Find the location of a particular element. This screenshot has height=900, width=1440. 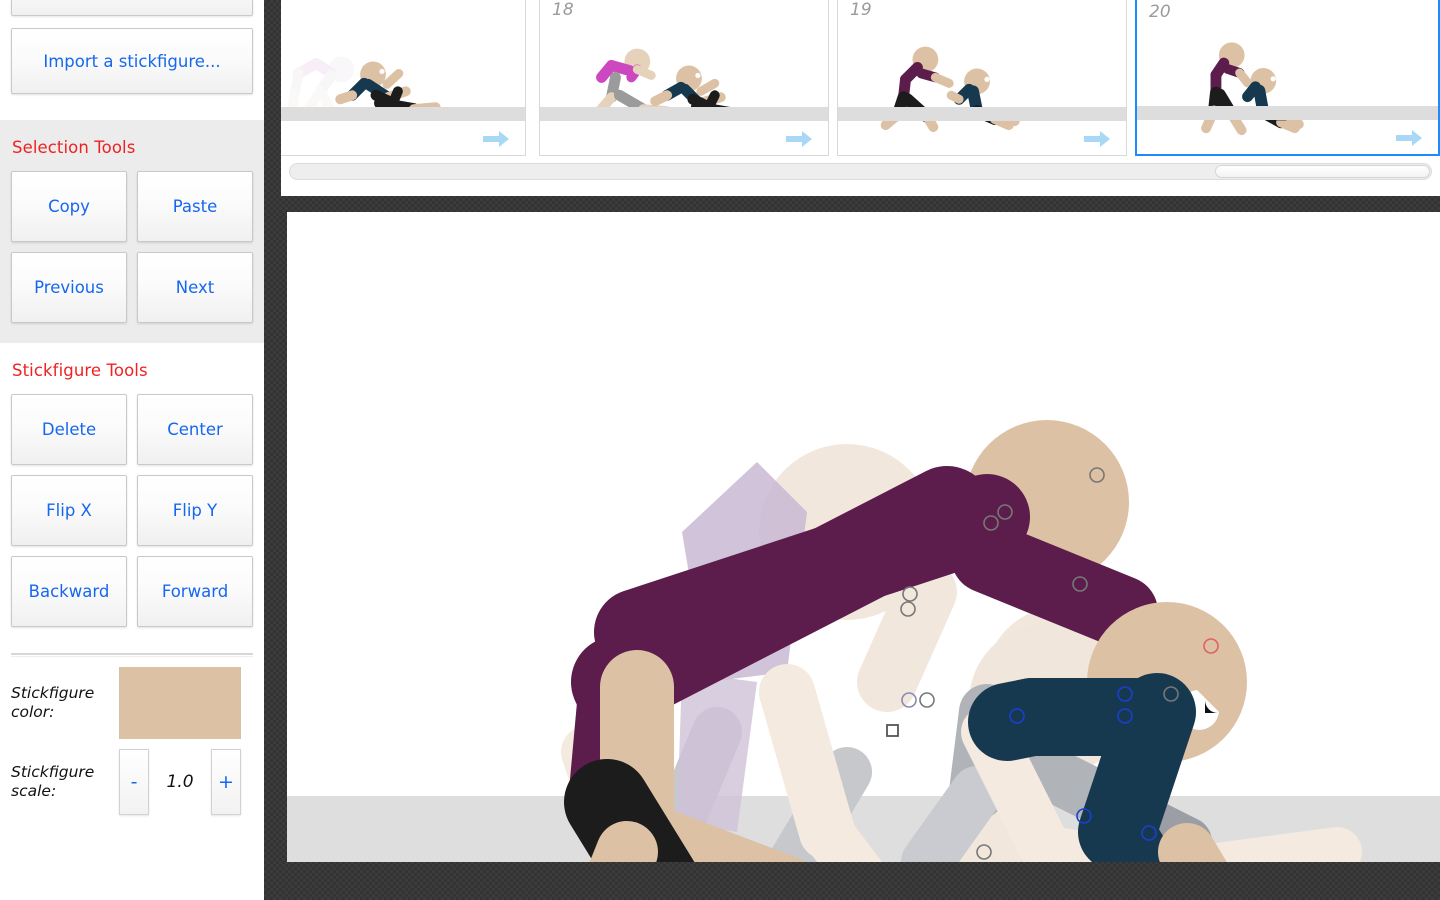

timeline-frame-19: 19 is located at coordinates (982, 78).